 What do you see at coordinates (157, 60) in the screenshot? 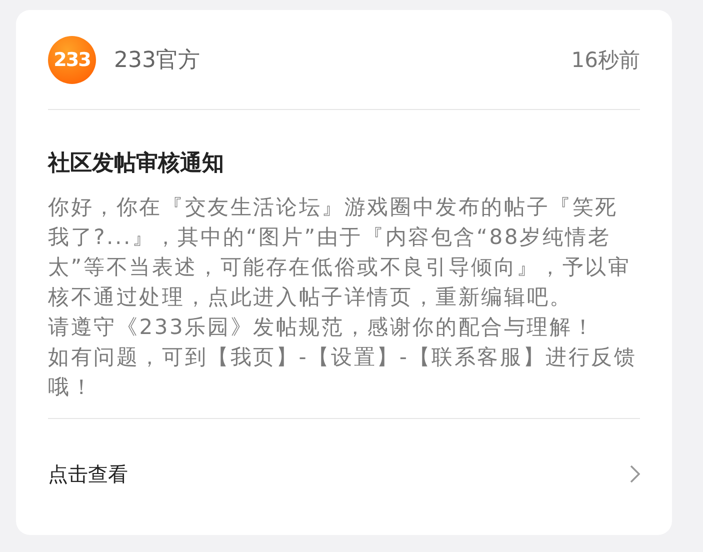
I see `sender-name: 233官方` at bounding box center [157, 60].